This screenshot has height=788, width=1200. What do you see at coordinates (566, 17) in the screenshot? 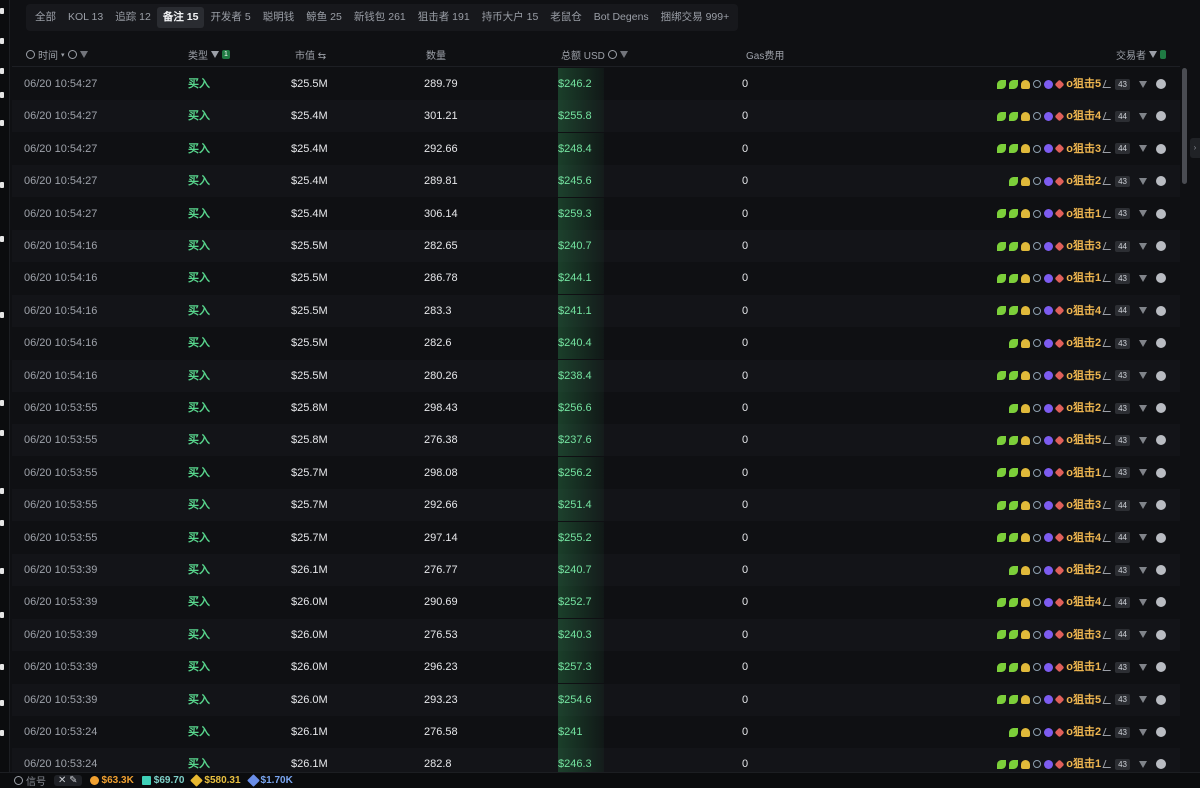
I see `tab-10: 老鼠仓` at bounding box center [566, 17].